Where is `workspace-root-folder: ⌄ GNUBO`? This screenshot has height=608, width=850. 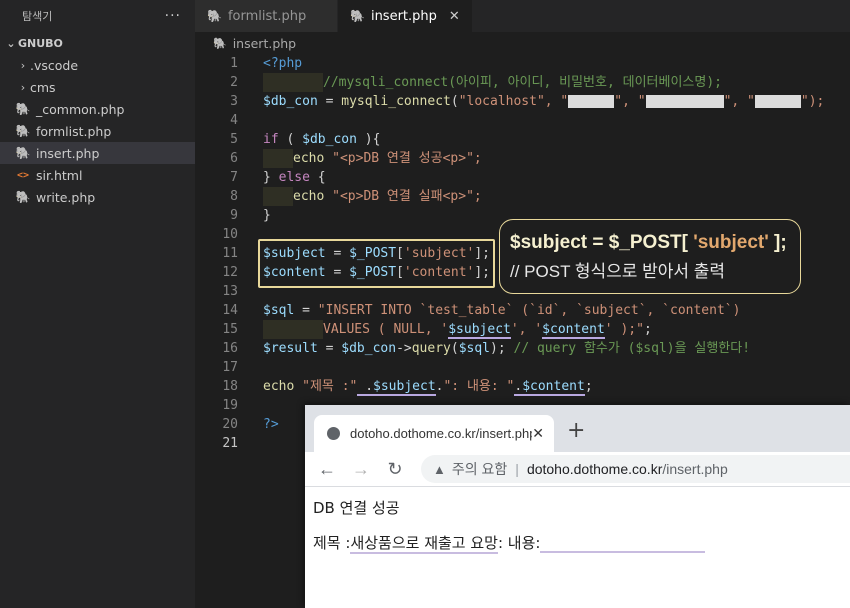 workspace-root-folder: ⌄ GNUBO is located at coordinates (97, 43).